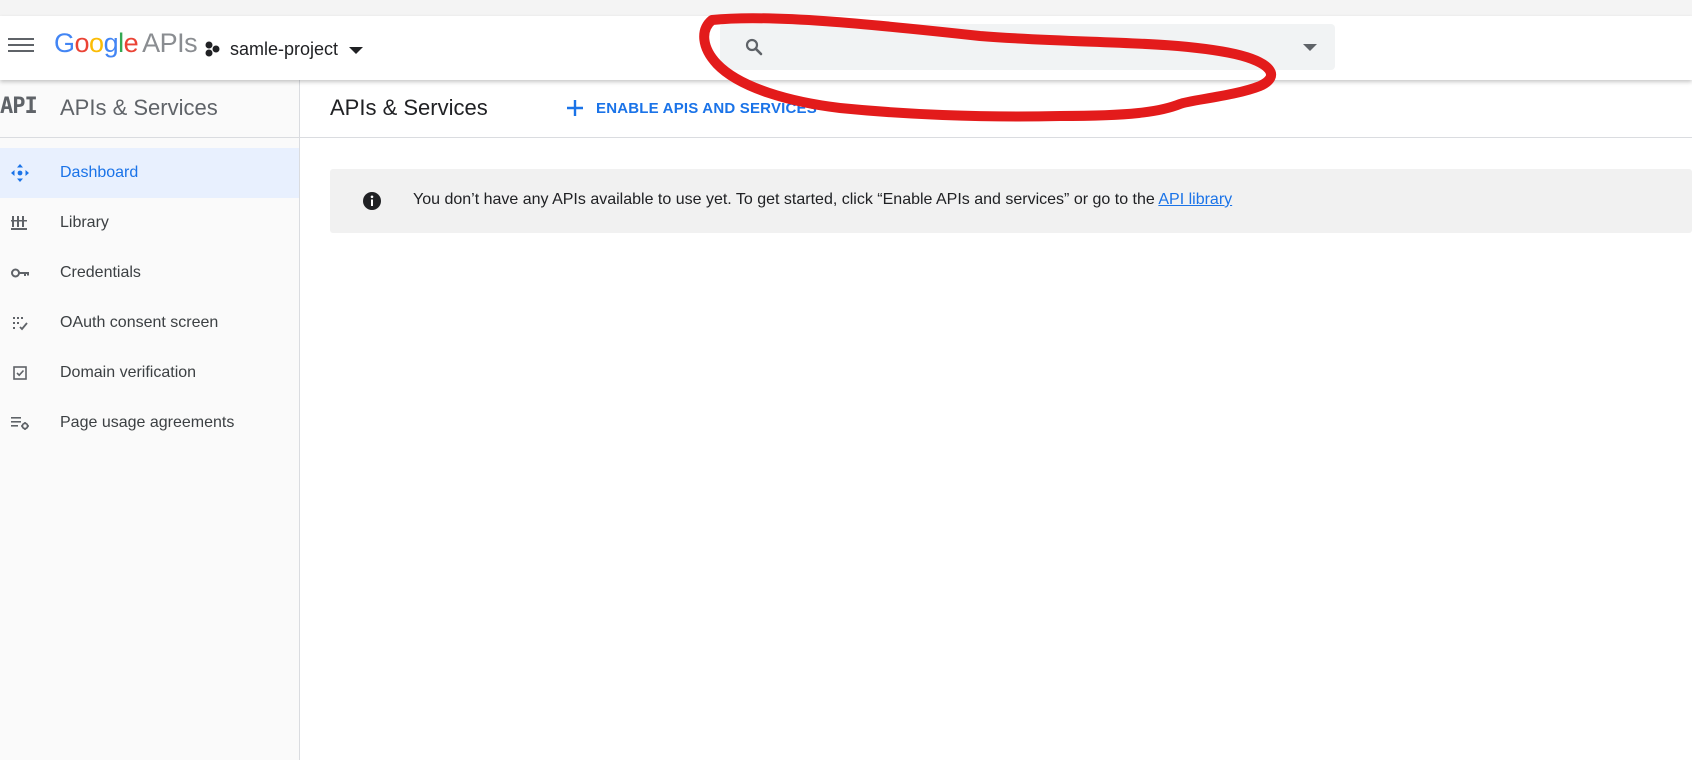 The width and height of the screenshot is (1692, 760). I want to click on enable-apis-label: ENABLE APIS AND SERVICES, so click(706, 108).